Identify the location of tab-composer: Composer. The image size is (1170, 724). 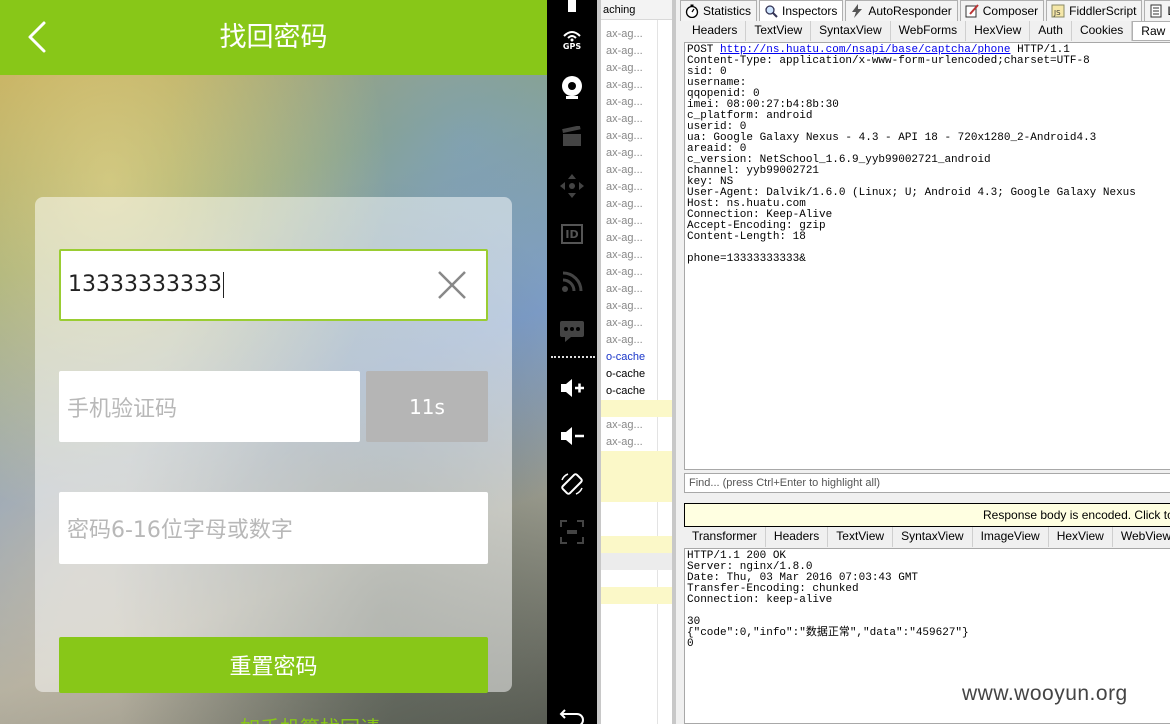
(1002, 10).